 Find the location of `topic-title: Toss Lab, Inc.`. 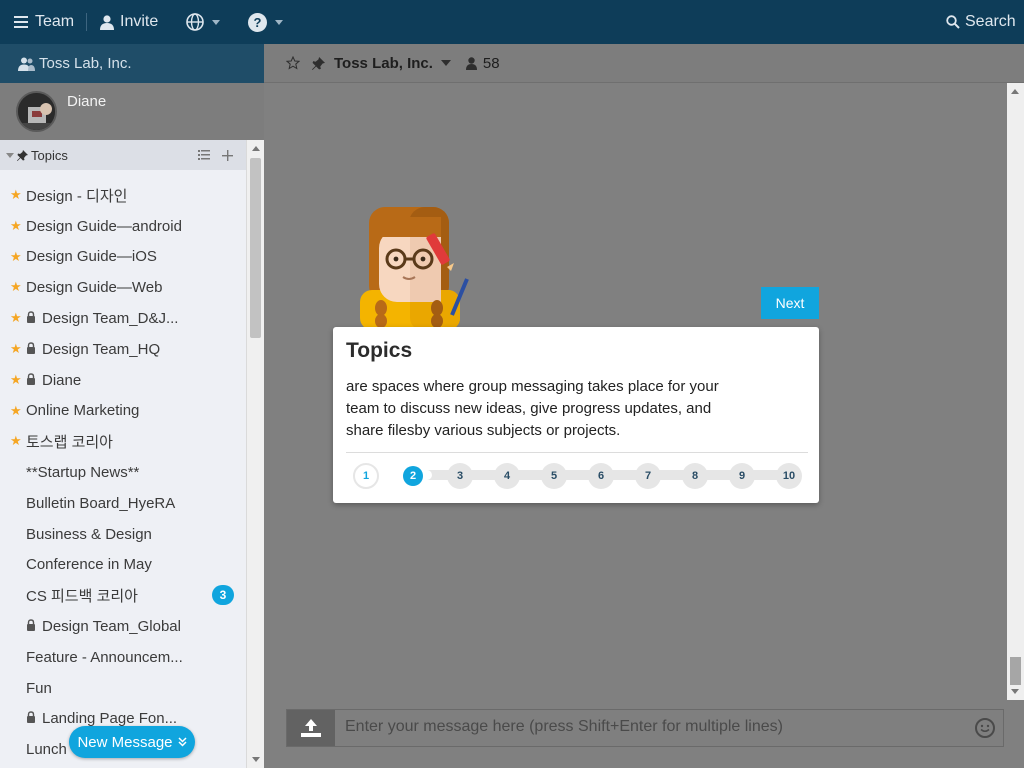

topic-title: Toss Lab, Inc. is located at coordinates (383, 63).